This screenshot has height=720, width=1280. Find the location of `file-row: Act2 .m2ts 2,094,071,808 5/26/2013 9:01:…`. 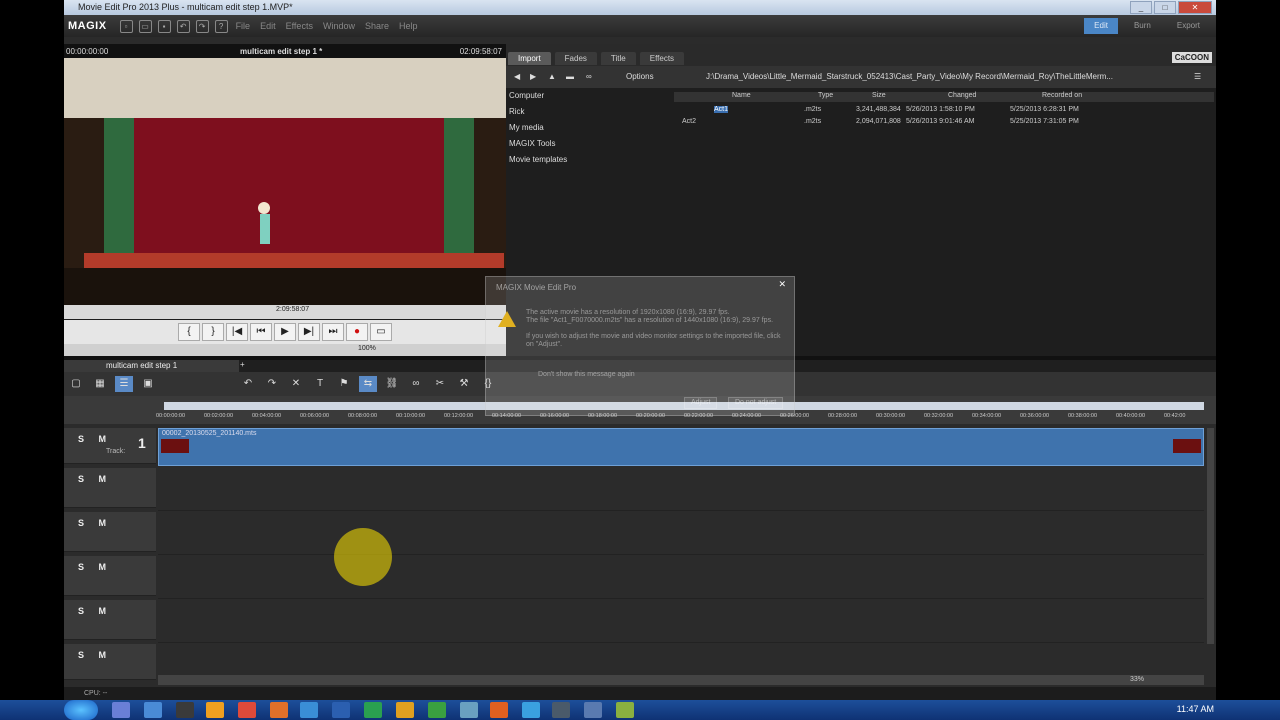

file-row: Act2 .m2ts 2,094,071,808 5/26/2013 9:01:… is located at coordinates (944, 124).